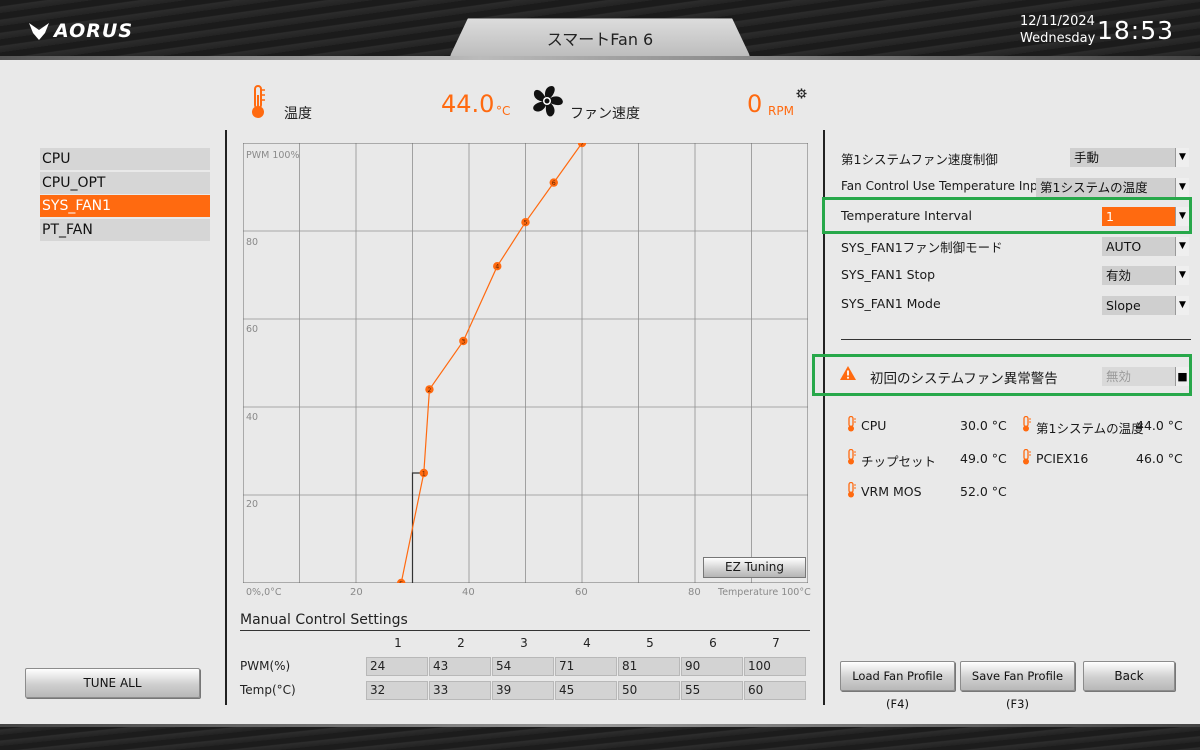 The height and width of the screenshot is (750, 1200). Describe the element at coordinates (523, 690) in the screenshot. I see `temp-input-3: 39` at that location.